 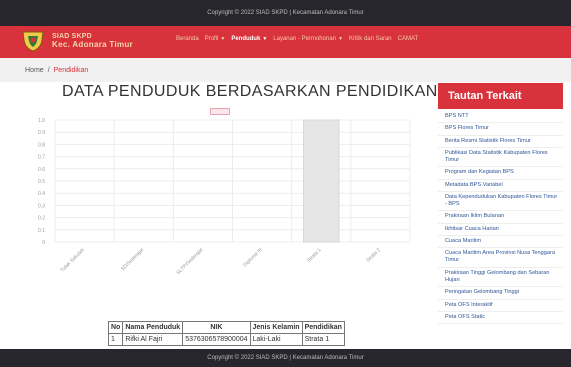 I want to click on x-tick-label: Strata 1, so click(x=314, y=255).